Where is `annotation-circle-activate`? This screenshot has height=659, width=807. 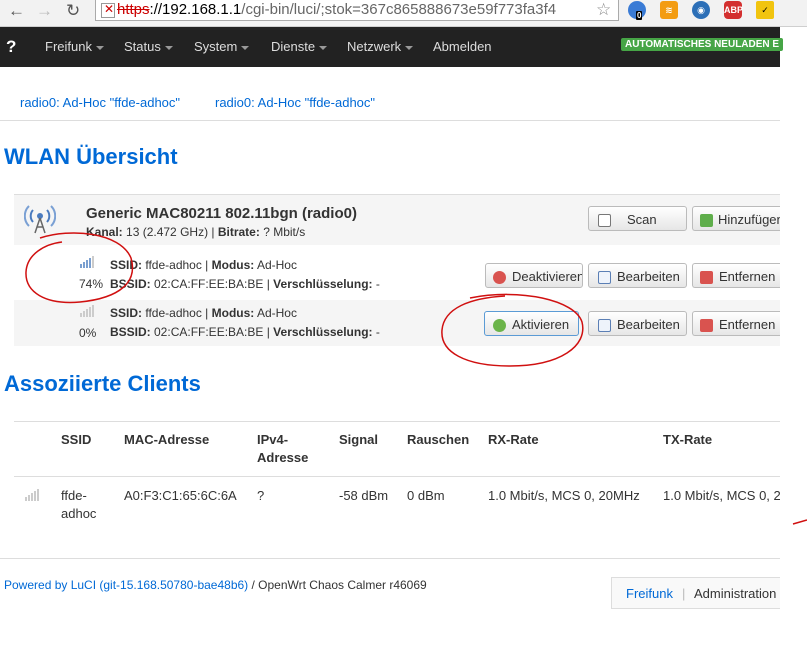 annotation-circle-activate is located at coordinates (512, 330).